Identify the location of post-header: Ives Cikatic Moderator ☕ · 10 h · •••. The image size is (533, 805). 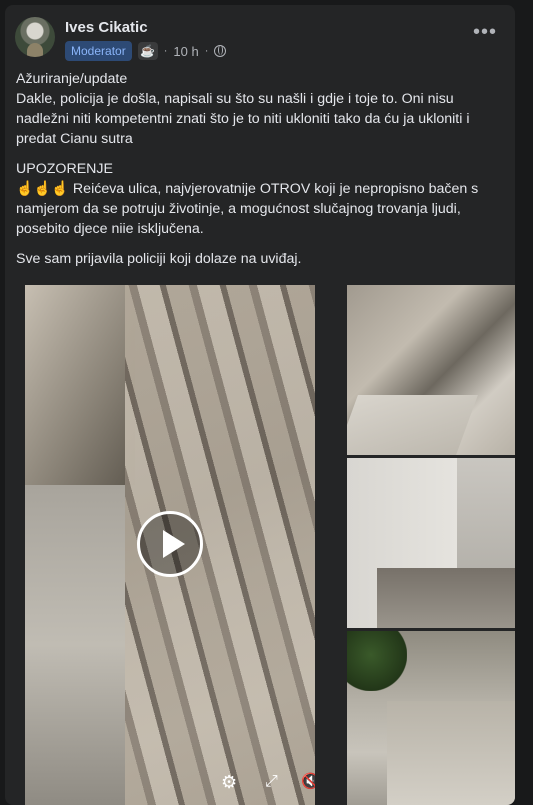
(260, 39).